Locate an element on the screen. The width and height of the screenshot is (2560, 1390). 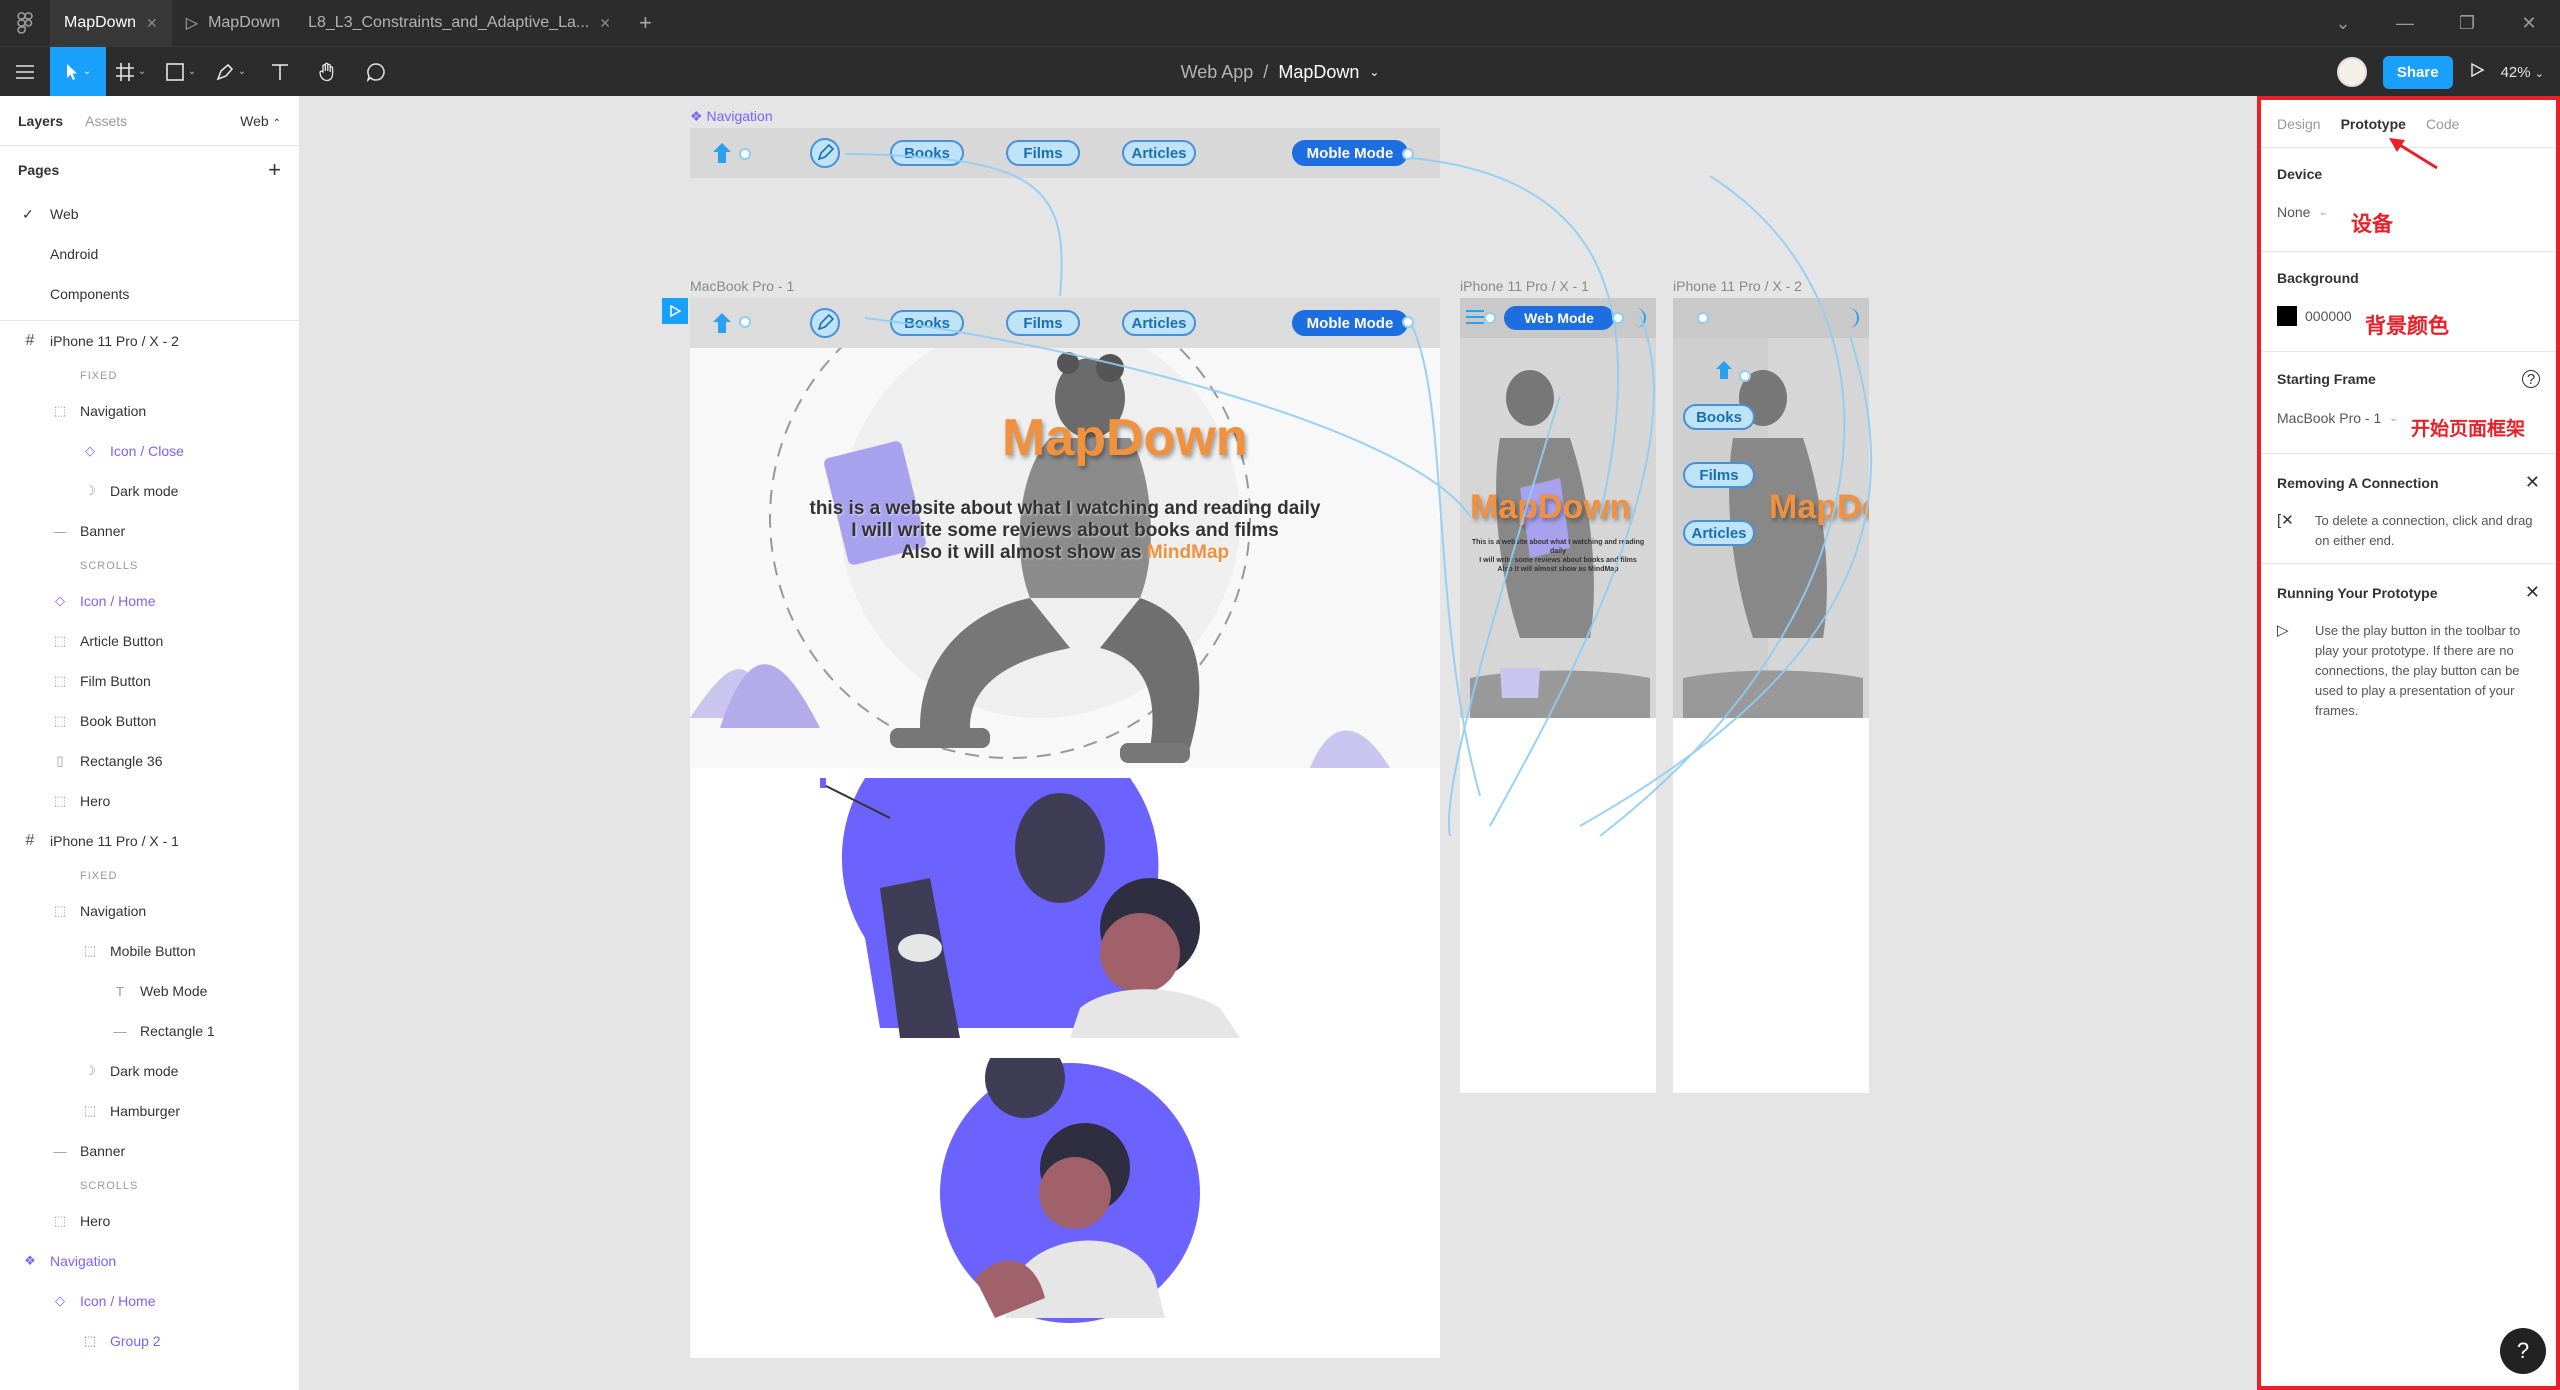
new-tab-plus-icon: + is located at coordinates (645, 23).